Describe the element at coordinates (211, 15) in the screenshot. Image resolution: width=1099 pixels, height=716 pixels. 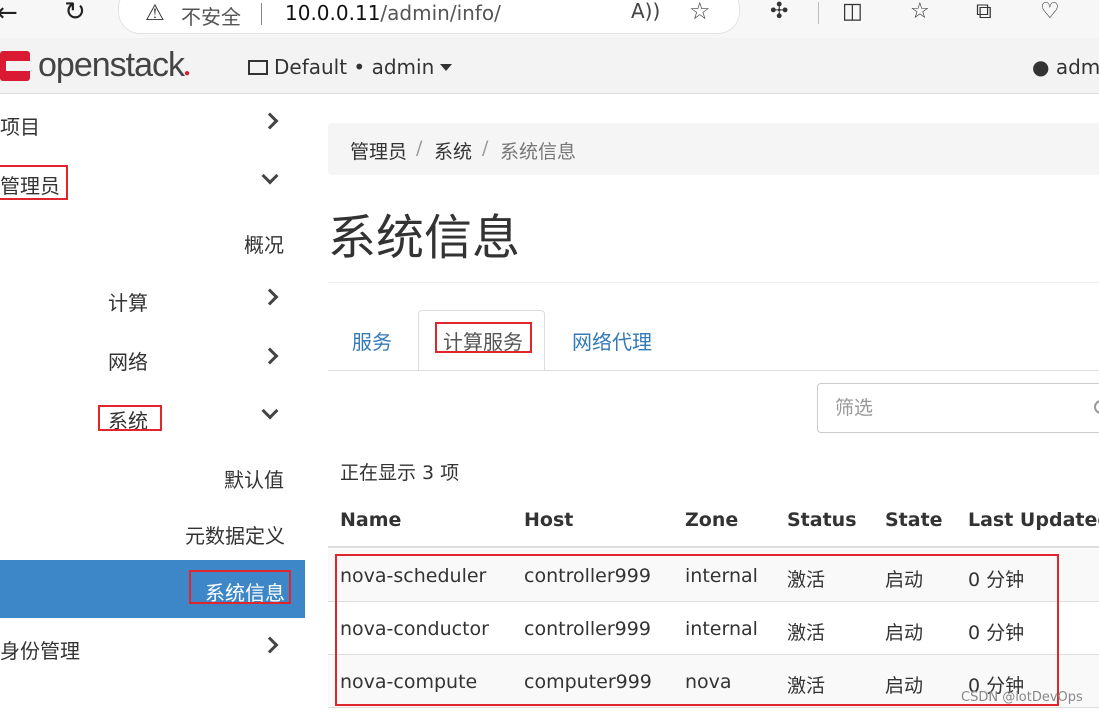
I see `security-label: 不安全` at that location.